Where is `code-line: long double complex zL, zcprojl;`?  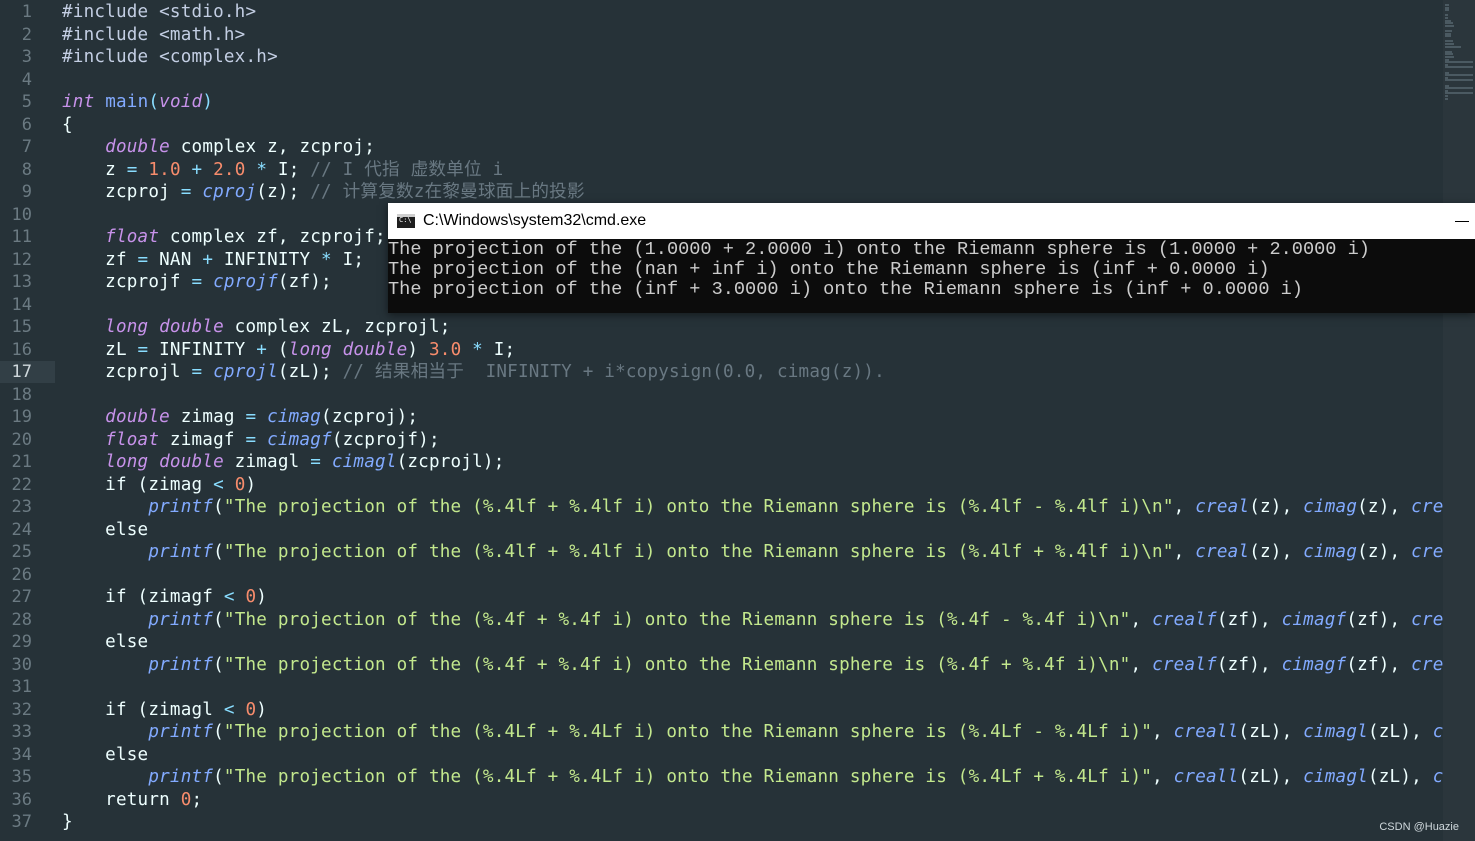 code-line: long double complex zL, zcprojl; is located at coordinates (256, 327).